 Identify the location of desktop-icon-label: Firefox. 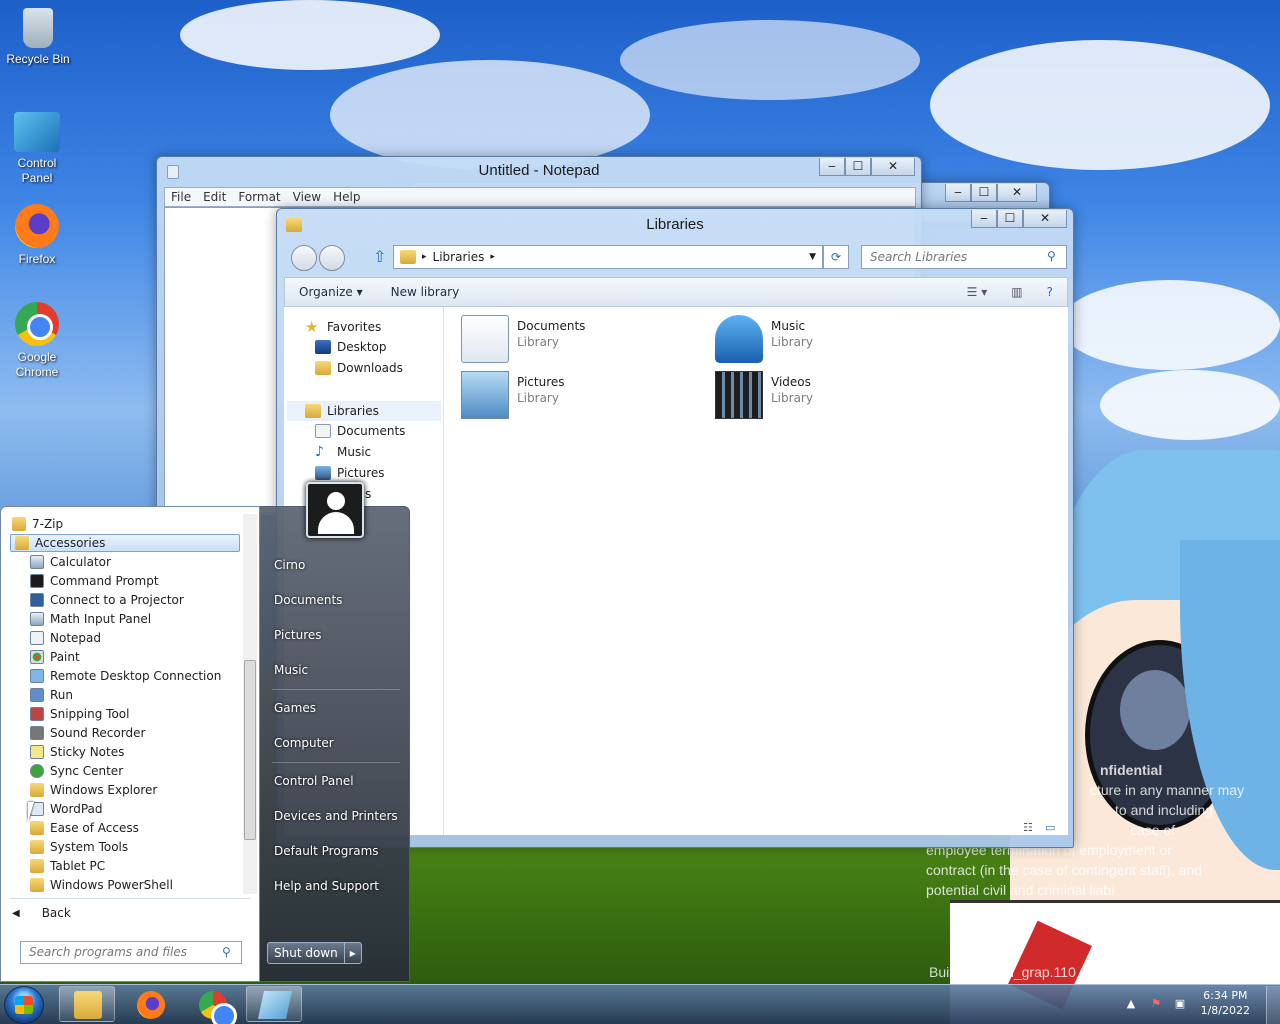
(37, 259).